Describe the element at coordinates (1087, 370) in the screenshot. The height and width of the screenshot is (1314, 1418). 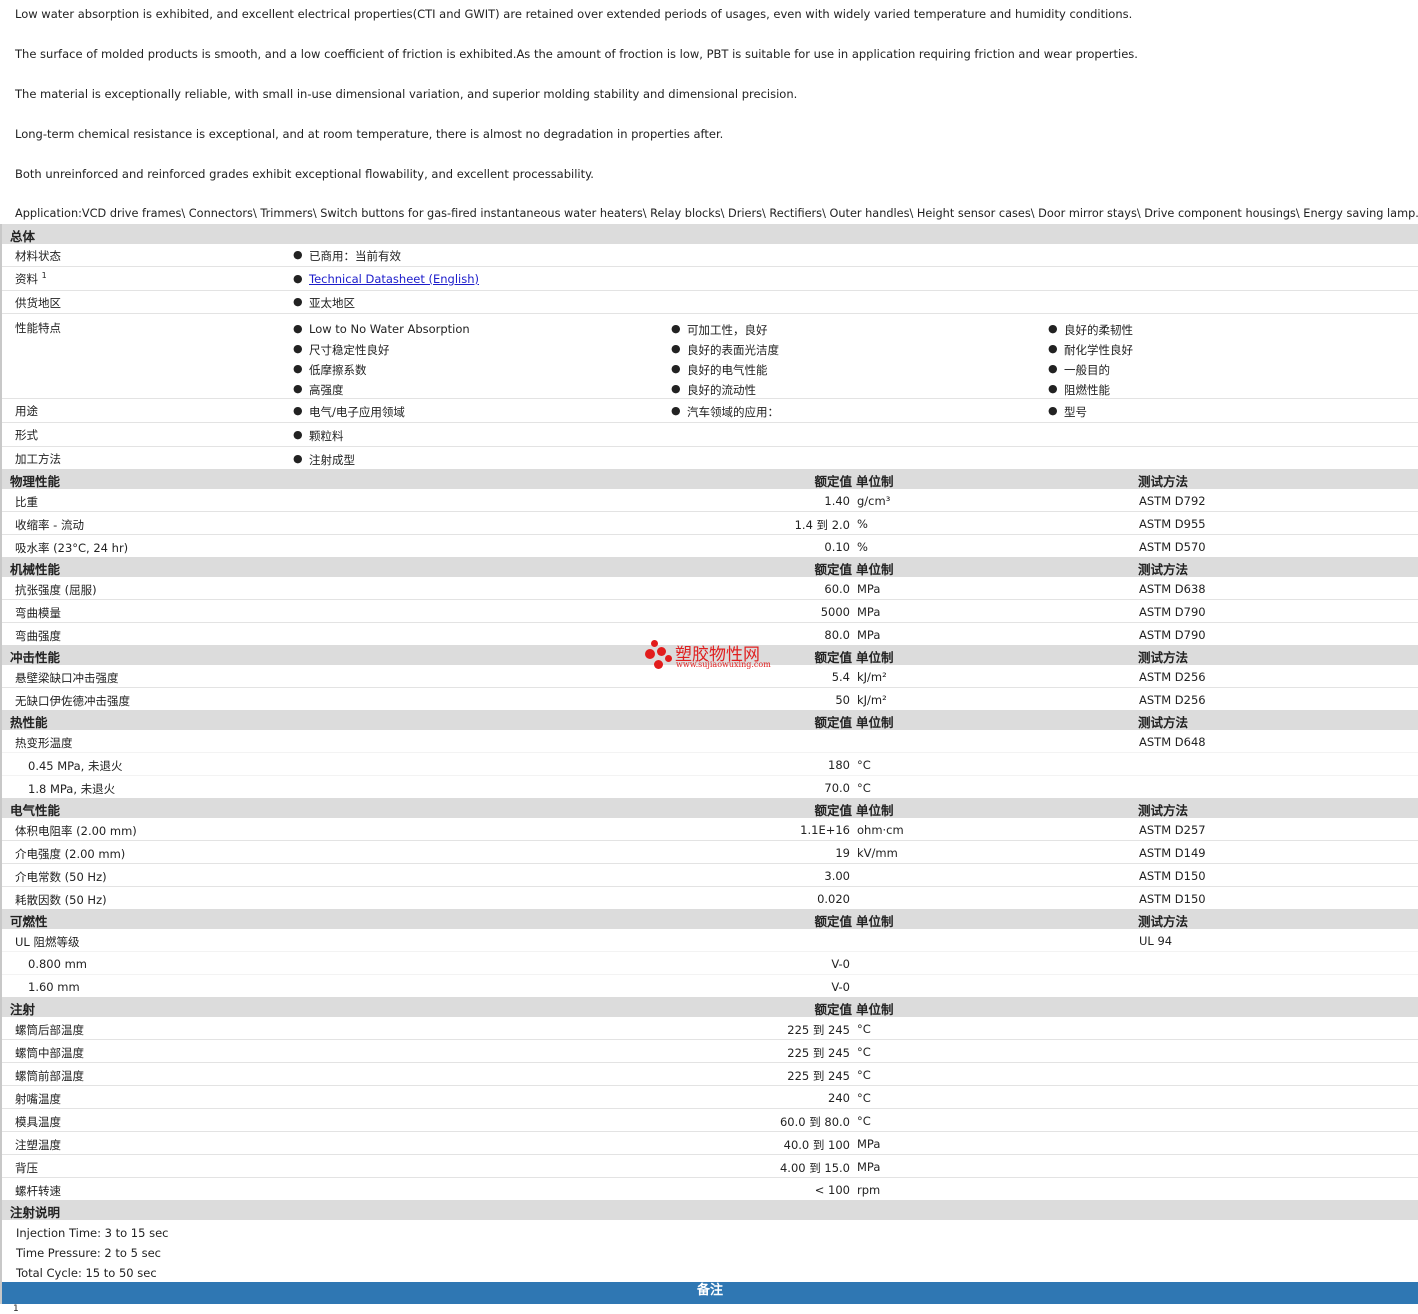
I see `list-item-text: 一般目的` at that location.